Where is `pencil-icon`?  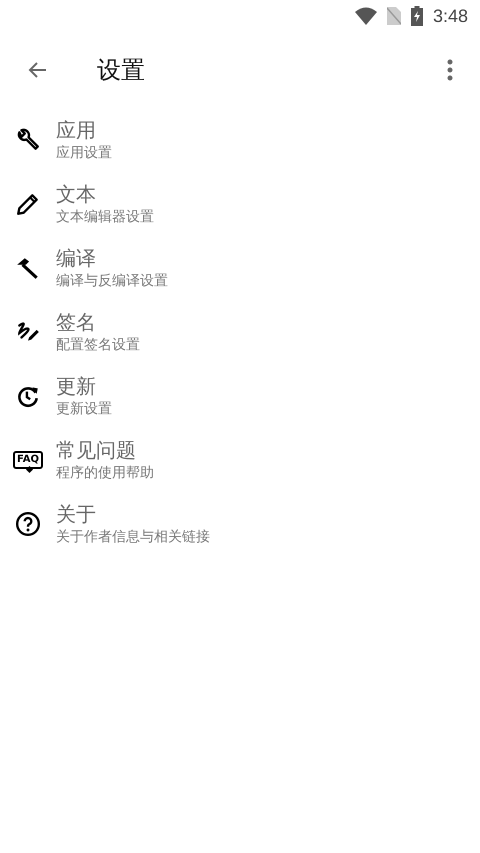 pencil-icon is located at coordinates (28, 204).